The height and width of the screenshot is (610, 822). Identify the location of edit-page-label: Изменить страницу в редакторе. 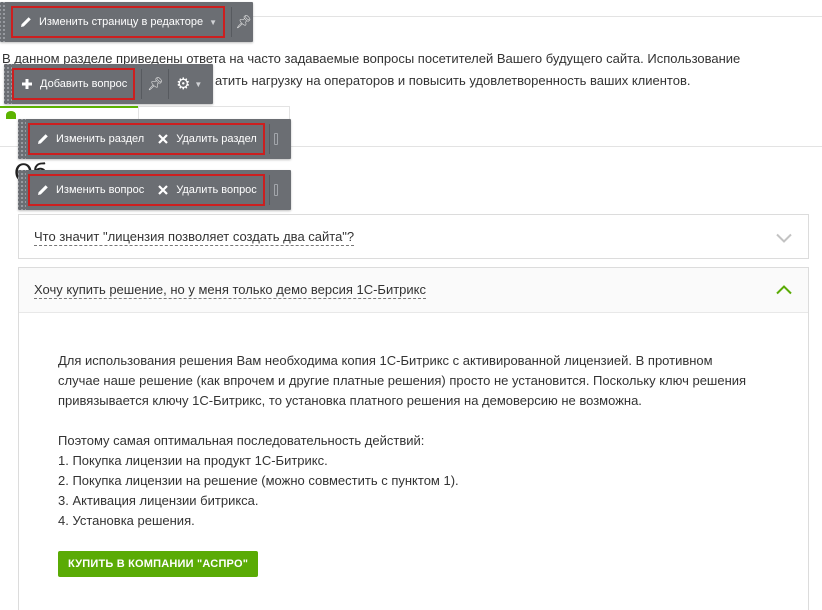
(121, 22).